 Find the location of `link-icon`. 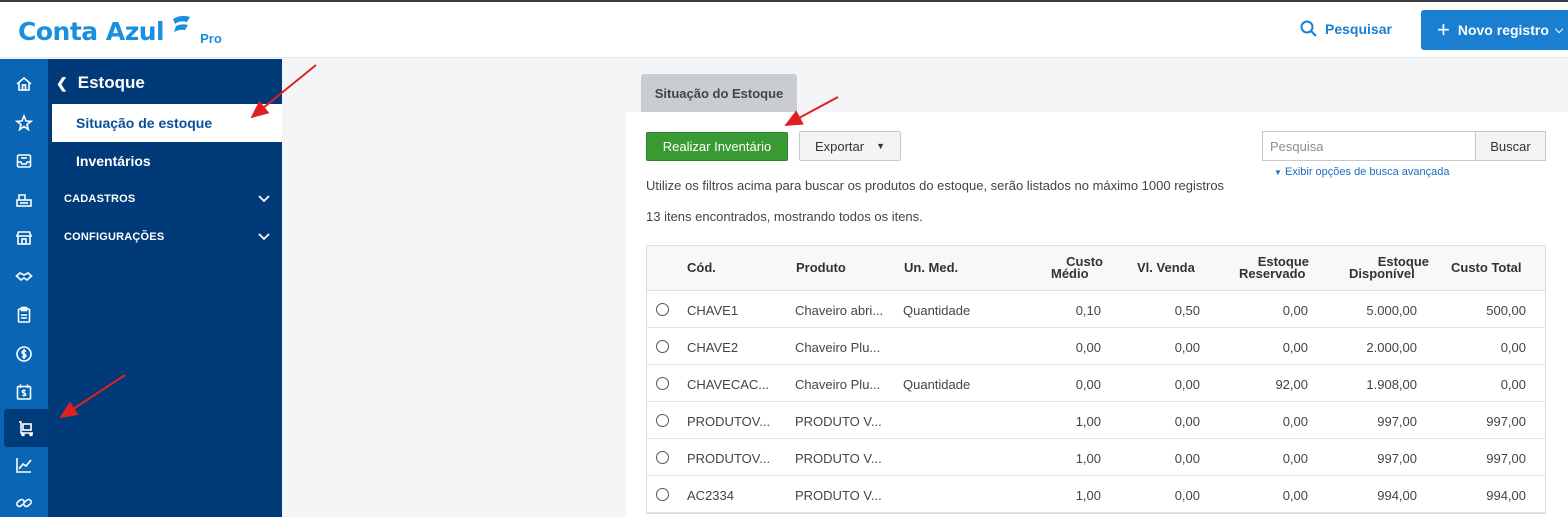

link-icon is located at coordinates (24, 500).